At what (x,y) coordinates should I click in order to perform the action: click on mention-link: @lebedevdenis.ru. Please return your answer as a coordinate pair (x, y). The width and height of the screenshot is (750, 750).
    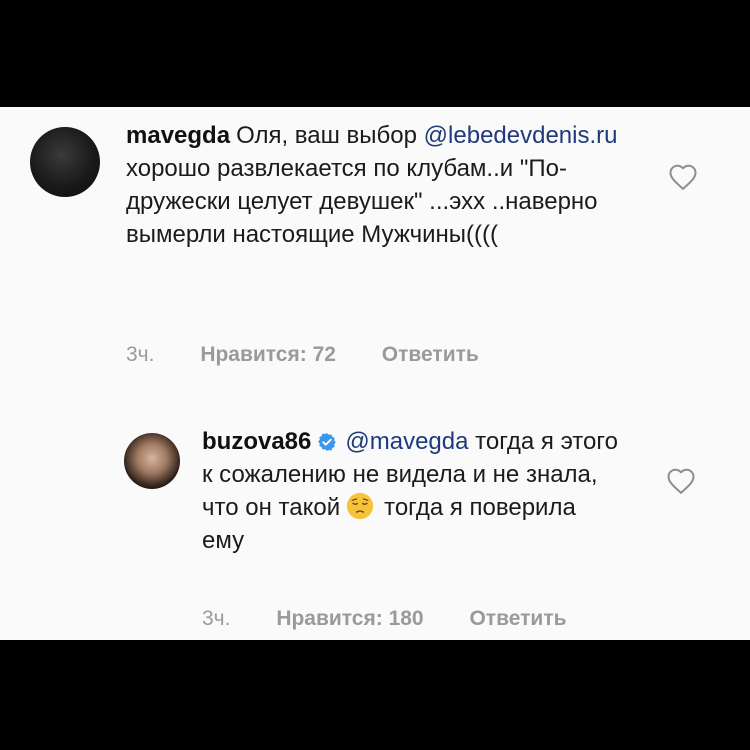
    Looking at the image, I should click on (521, 135).